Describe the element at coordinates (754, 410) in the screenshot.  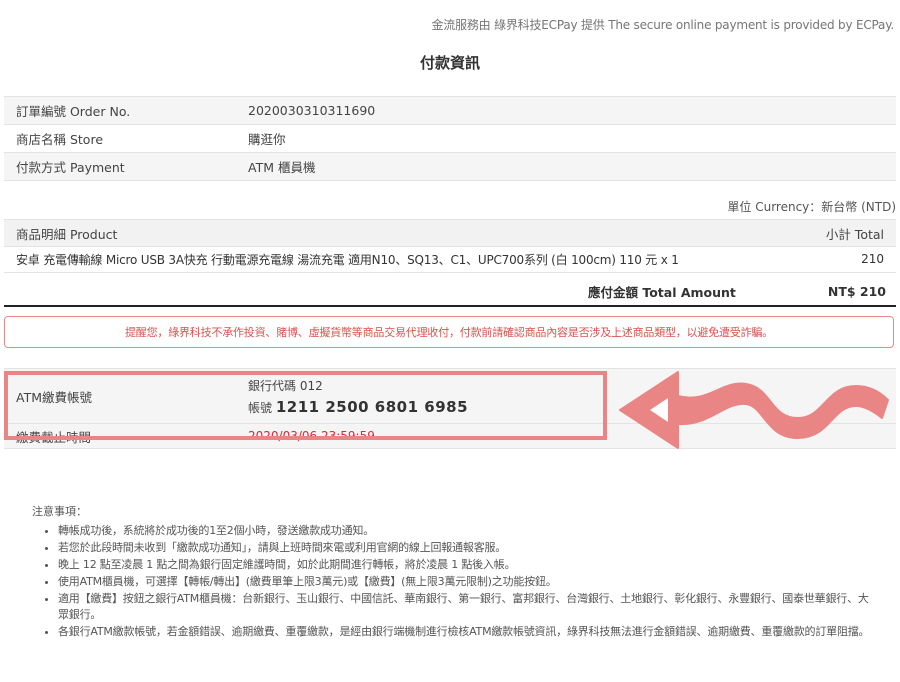
I see `pointer-arrow-icon` at that location.